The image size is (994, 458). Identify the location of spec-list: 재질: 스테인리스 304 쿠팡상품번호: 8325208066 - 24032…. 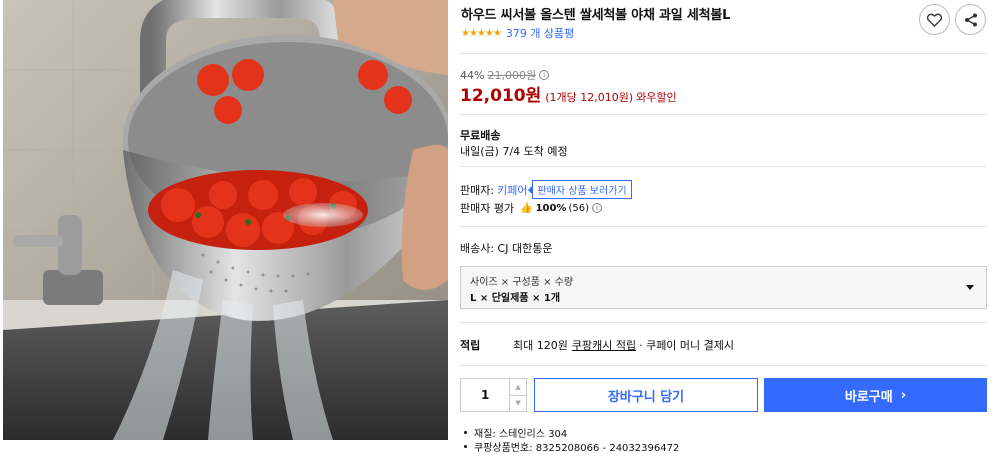
(571, 439).